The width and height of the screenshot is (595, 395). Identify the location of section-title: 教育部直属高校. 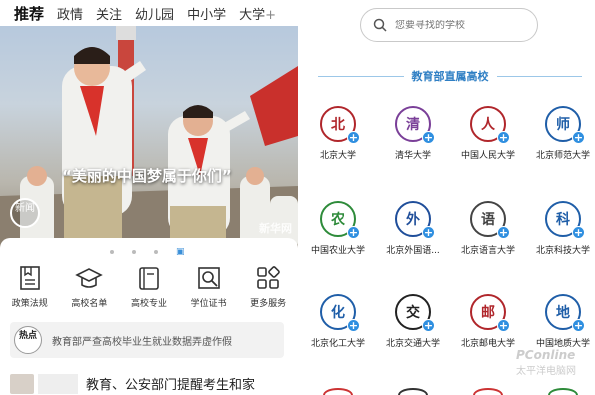
(450, 76).